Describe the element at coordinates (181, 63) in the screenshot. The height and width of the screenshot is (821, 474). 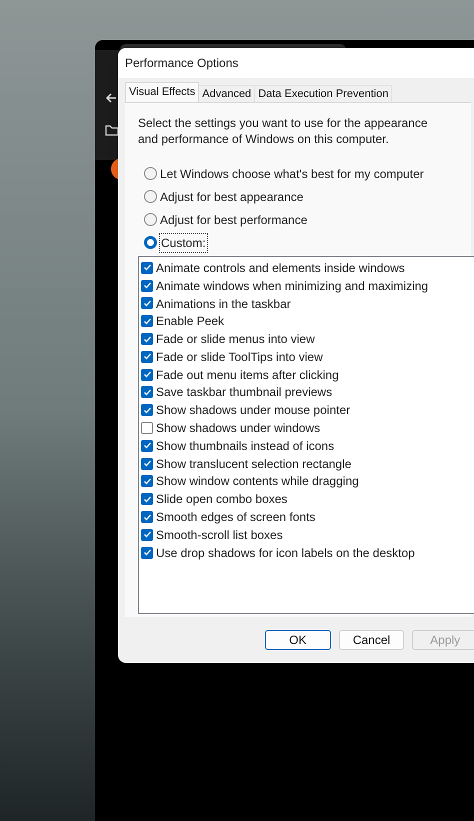
I see `window-title: Performance Options` at that location.